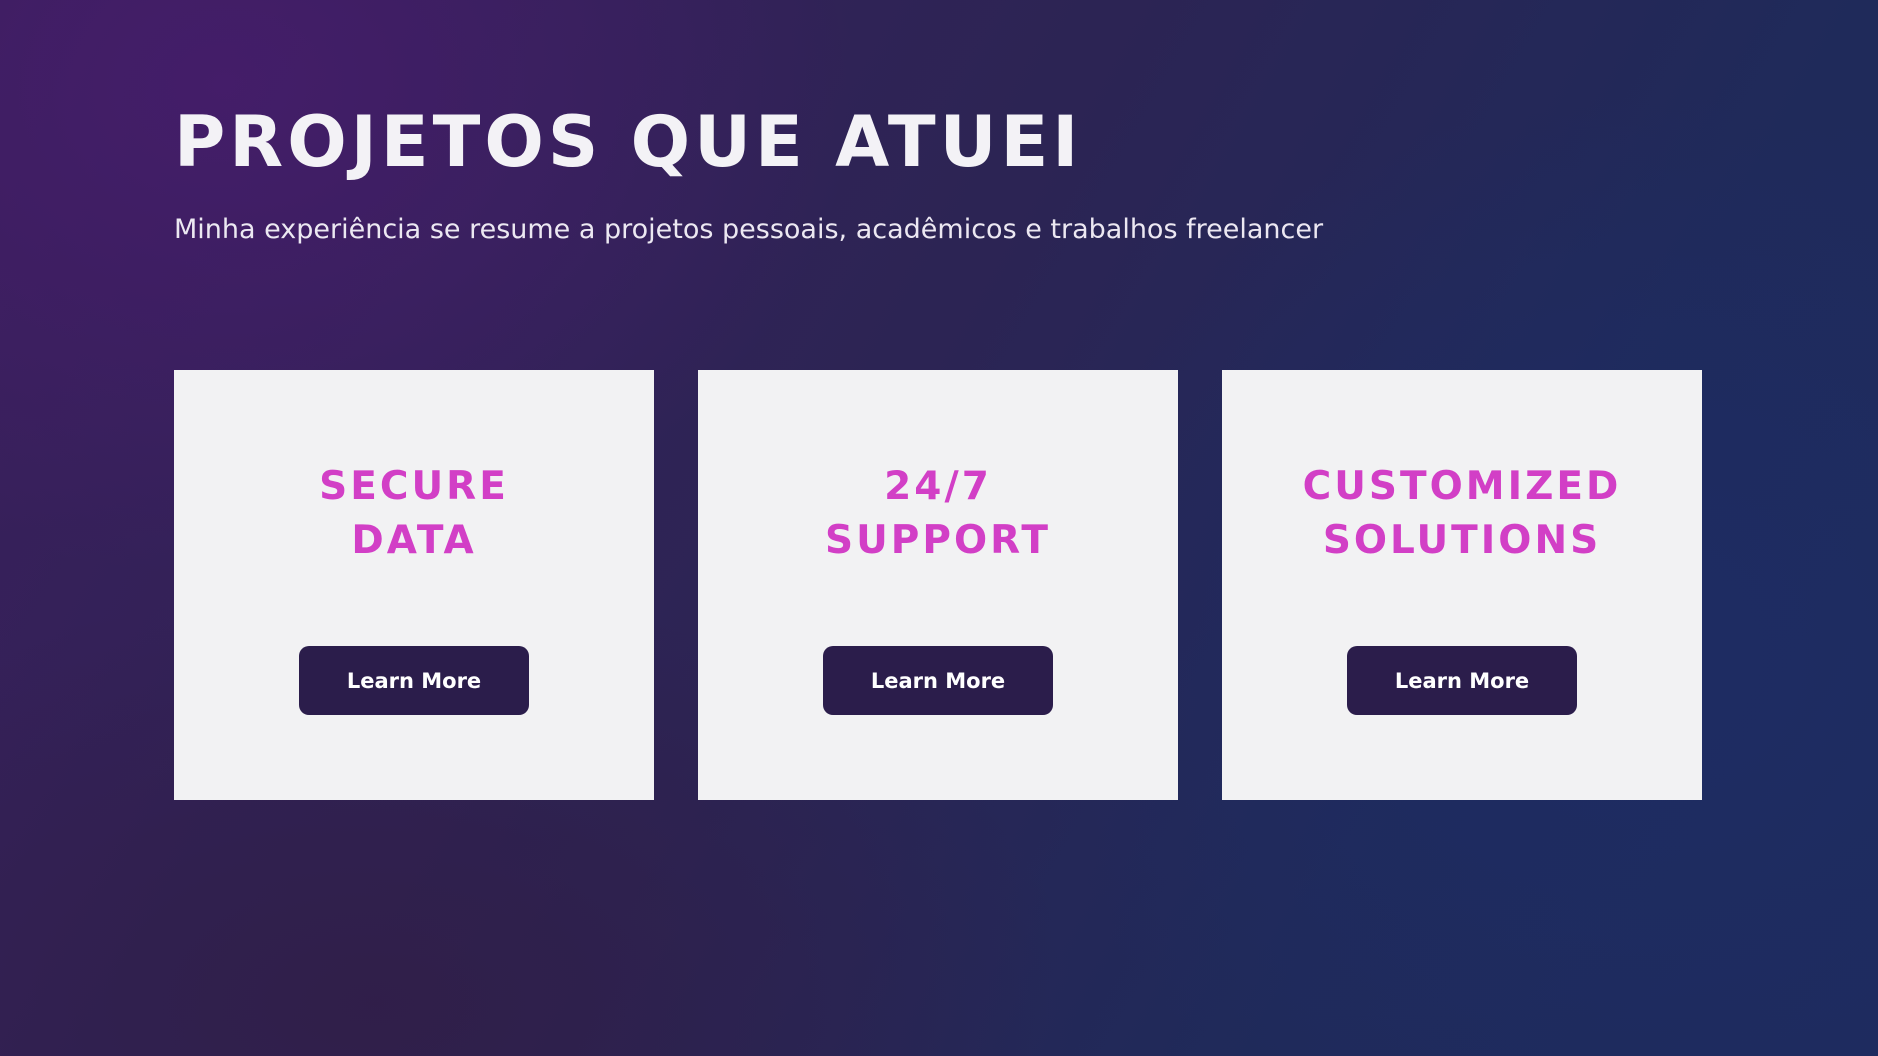 This screenshot has width=1878, height=1056. What do you see at coordinates (938, 486) in the screenshot?
I see `card-title-line1: 24/7` at bounding box center [938, 486].